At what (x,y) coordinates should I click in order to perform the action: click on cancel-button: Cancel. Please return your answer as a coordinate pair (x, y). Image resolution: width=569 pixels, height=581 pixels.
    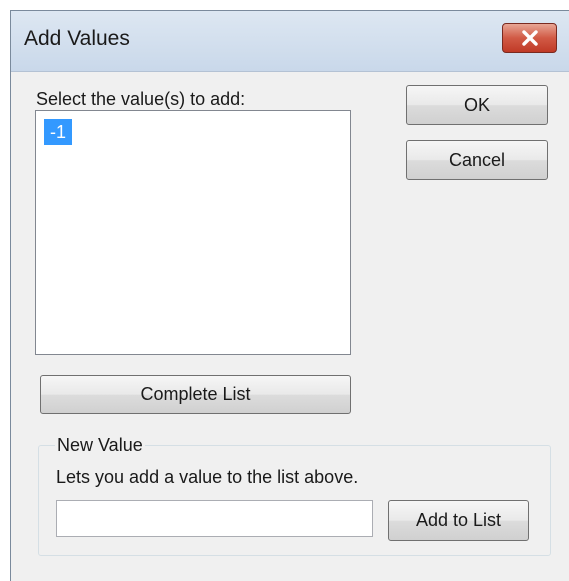
    Looking at the image, I should click on (477, 160).